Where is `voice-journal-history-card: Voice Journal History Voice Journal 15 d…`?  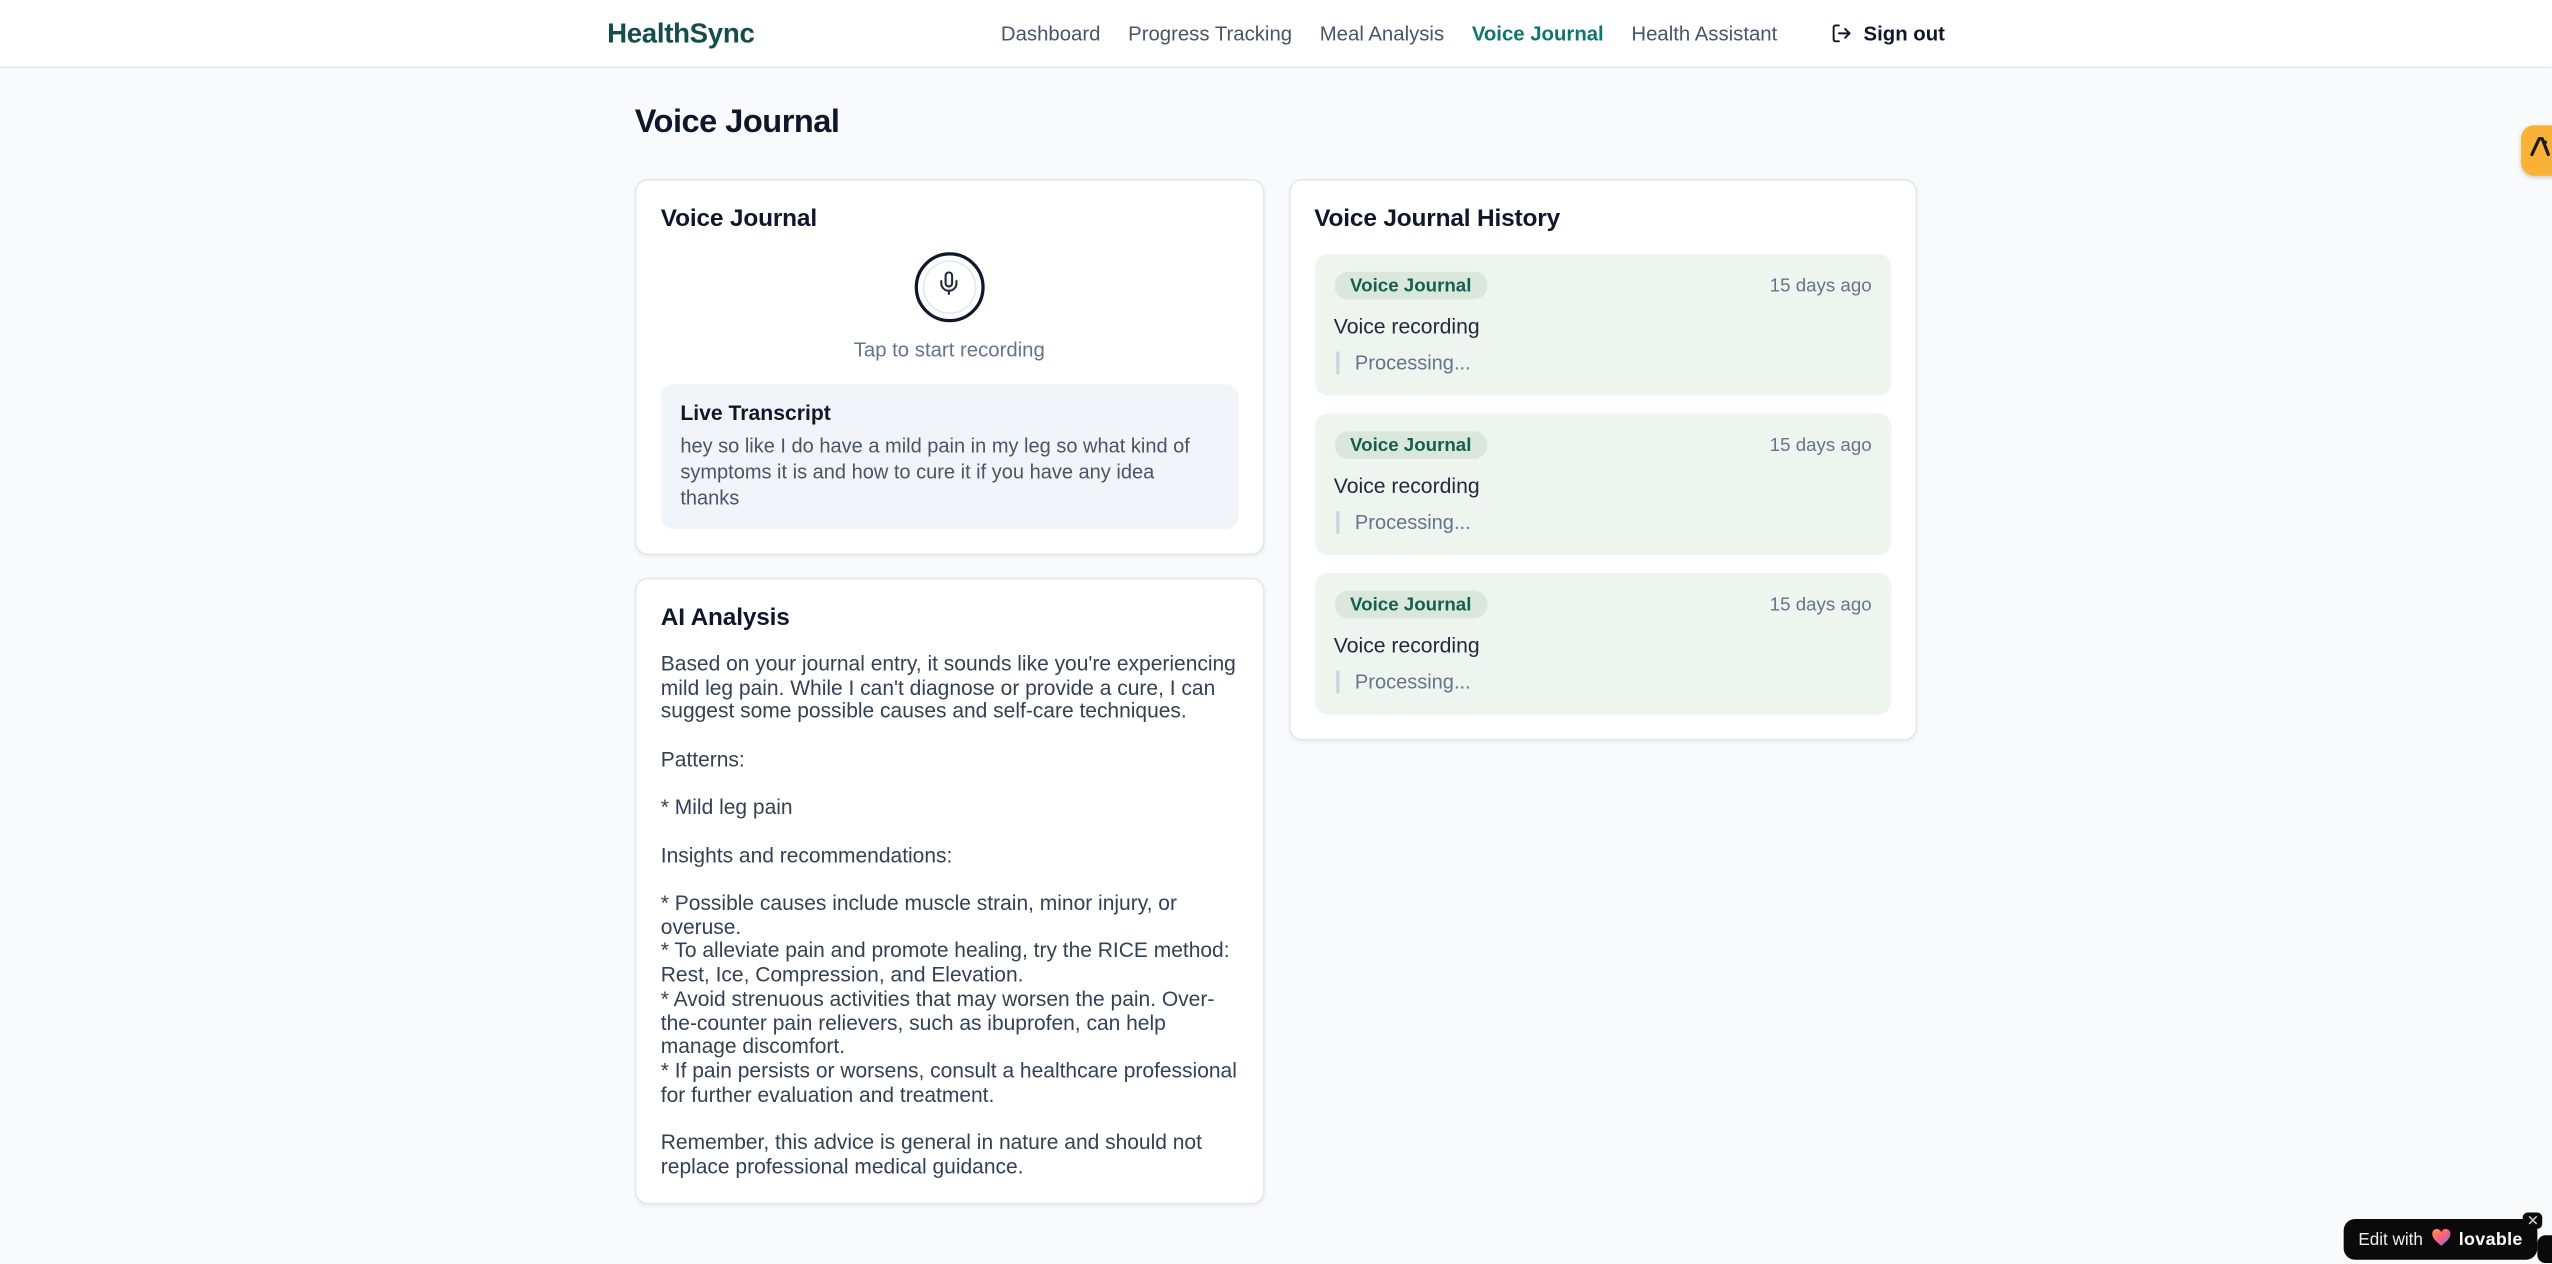
voice-journal-history-card: Voice Journal History Voice Journal 15 d… is located at coordinates (1603, 460).